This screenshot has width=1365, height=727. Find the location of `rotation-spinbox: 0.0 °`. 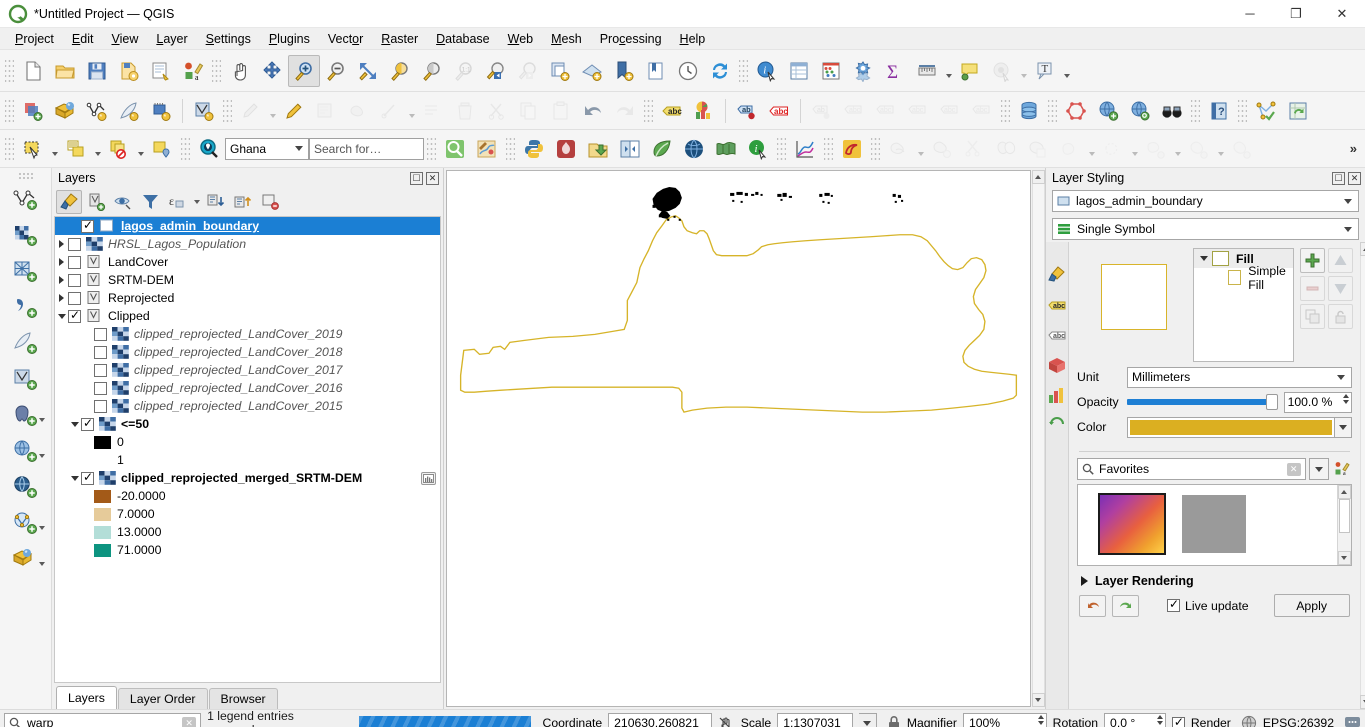

rotation-spinbox: 0.0 ° is located at coordinates (1135, 719).